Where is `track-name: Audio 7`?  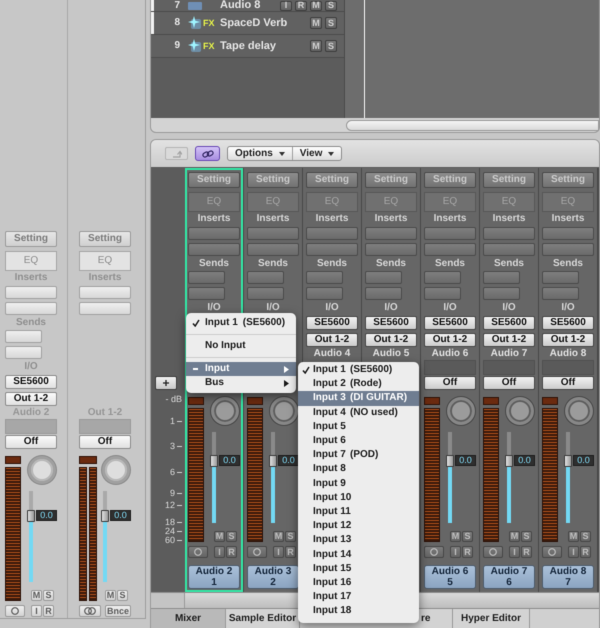
track-name: Audio 7 is located at coordinates (509, 571).